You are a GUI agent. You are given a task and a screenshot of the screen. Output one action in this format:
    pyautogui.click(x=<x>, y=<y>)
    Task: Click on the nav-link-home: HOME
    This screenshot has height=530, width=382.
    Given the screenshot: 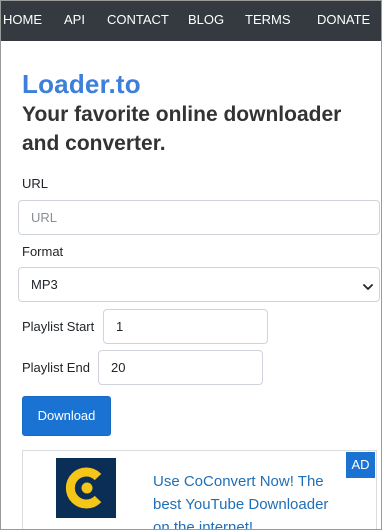 What is the action you would take?
    pyautogui.click(x=22, y=21)
    